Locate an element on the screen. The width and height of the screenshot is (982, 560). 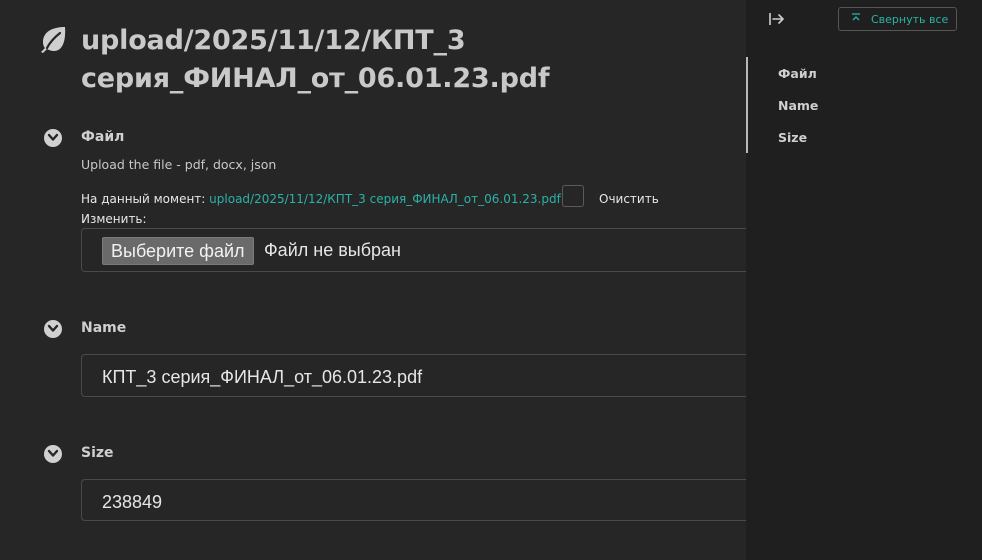
collapse-up-icon is located at coordinates (856, 19).